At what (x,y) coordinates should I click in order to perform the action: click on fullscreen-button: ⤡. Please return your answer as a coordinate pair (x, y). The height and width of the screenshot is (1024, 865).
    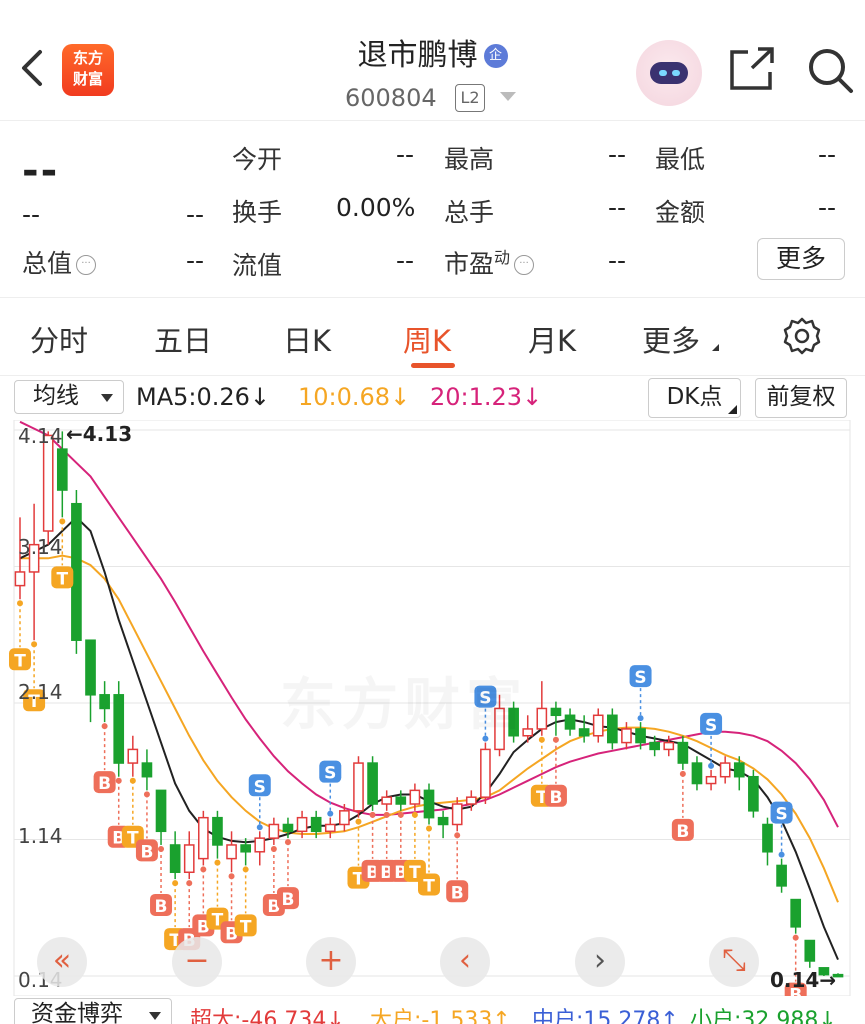
    Looking at the image, I should click on (734, 962).